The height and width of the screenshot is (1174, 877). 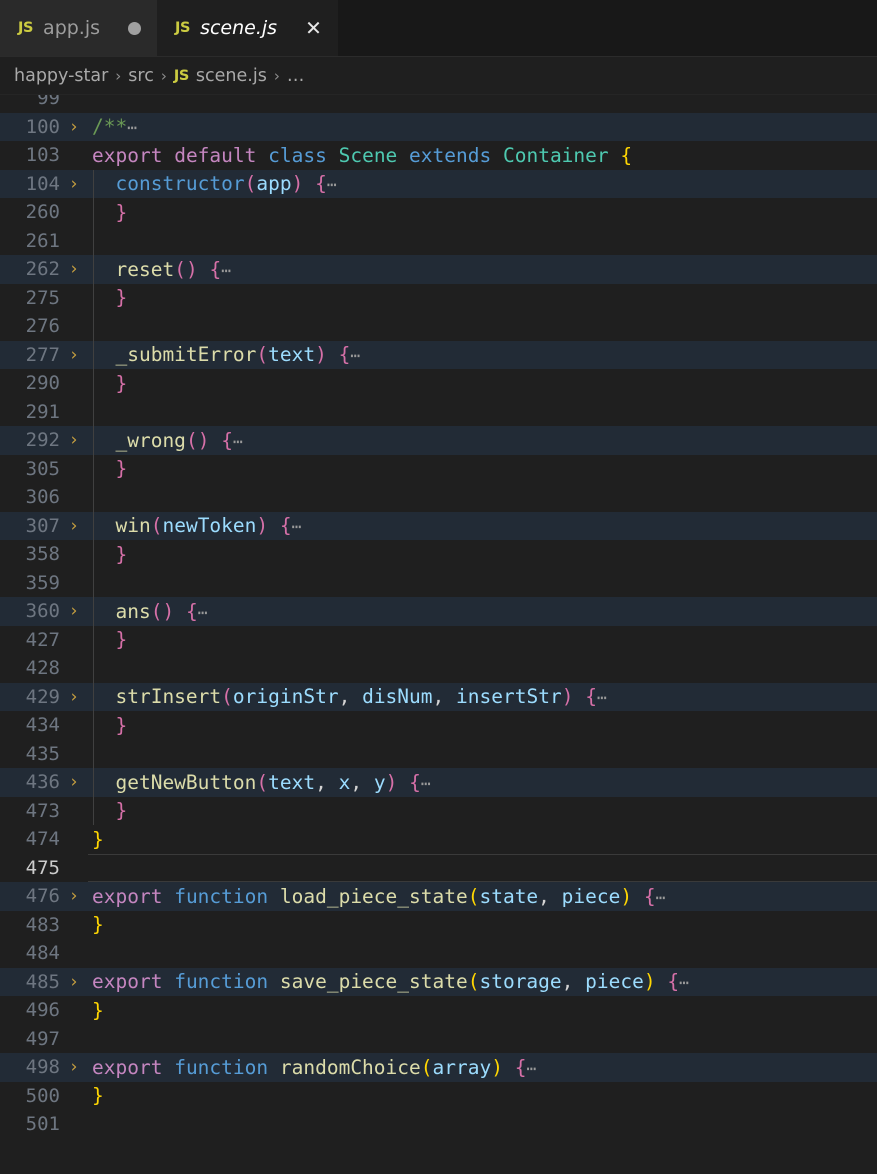 What do you see at coordinates (438, 611) in the screenshot?
I see `code-line: 360 › ans() {⋯` at bounding box center [438, 611].